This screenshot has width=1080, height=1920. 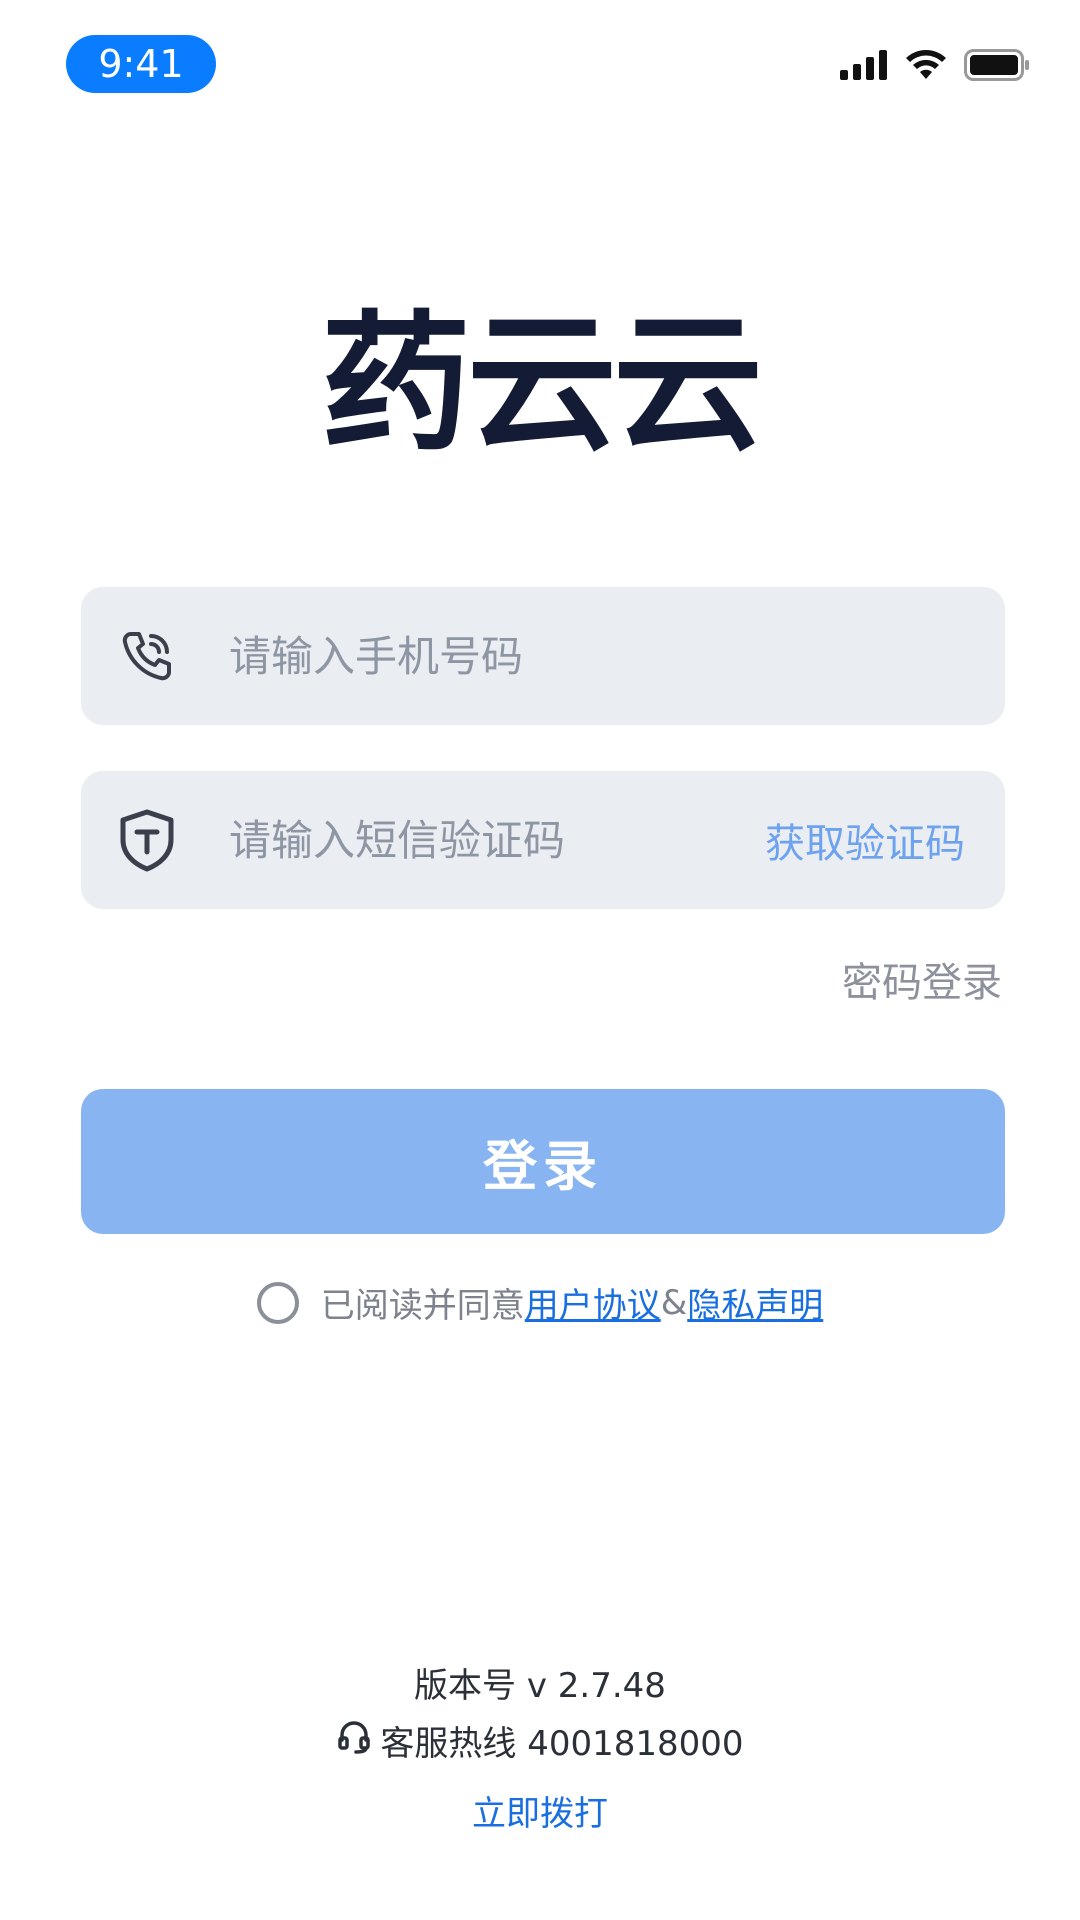 I want to click on get-code-button: 获取验证码, so click(x=865, y=840).